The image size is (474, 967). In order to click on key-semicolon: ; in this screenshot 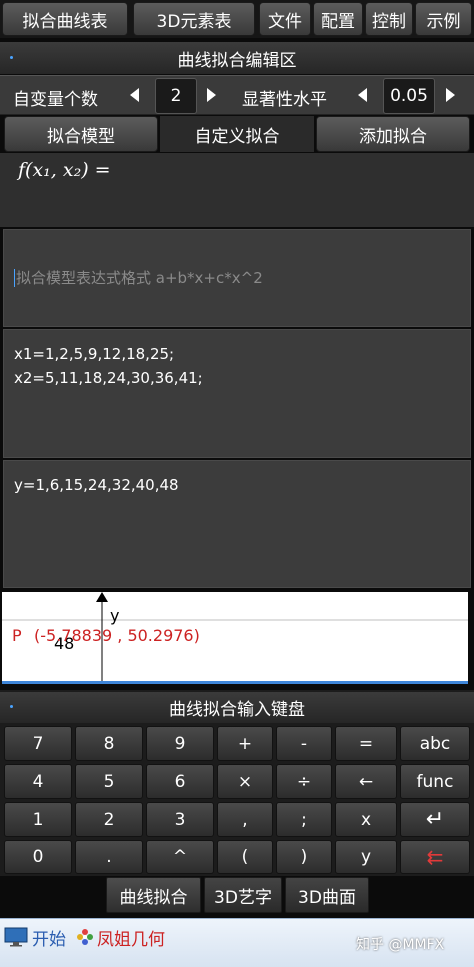, I will do `click(304, 819)`.